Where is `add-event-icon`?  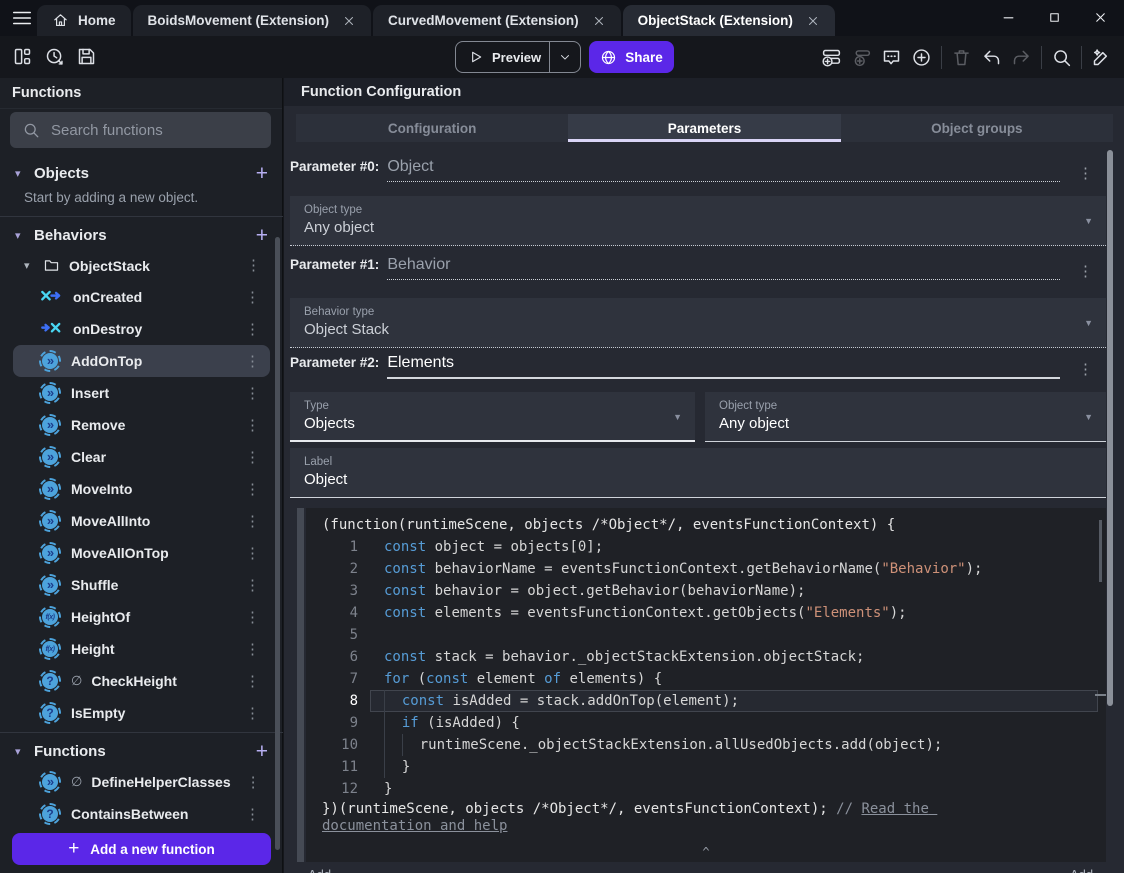
add-event-icon is located at coordinates (831, 57).